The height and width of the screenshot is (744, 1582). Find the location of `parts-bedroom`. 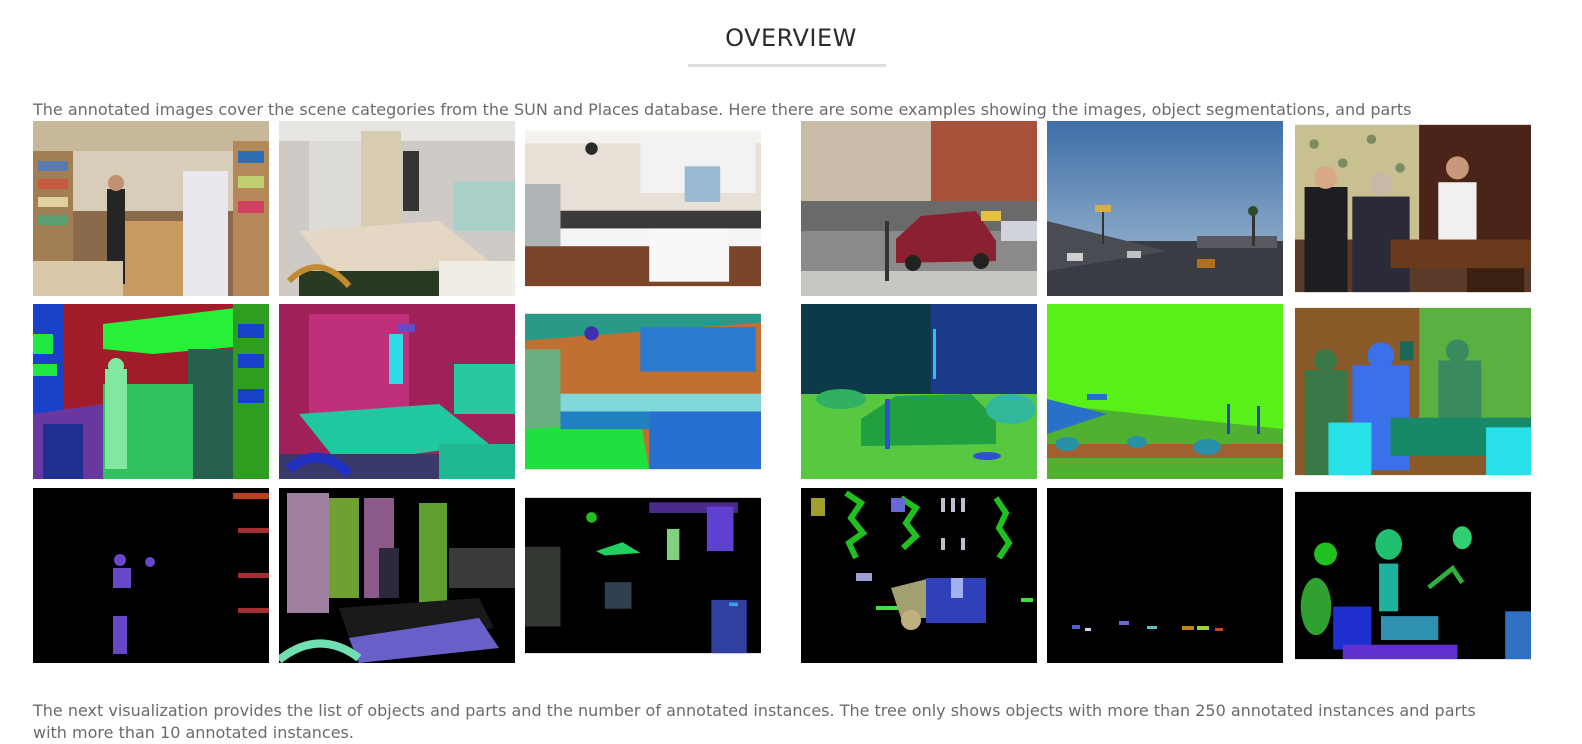

parts-bedroom is located at coordinates (397, 575).